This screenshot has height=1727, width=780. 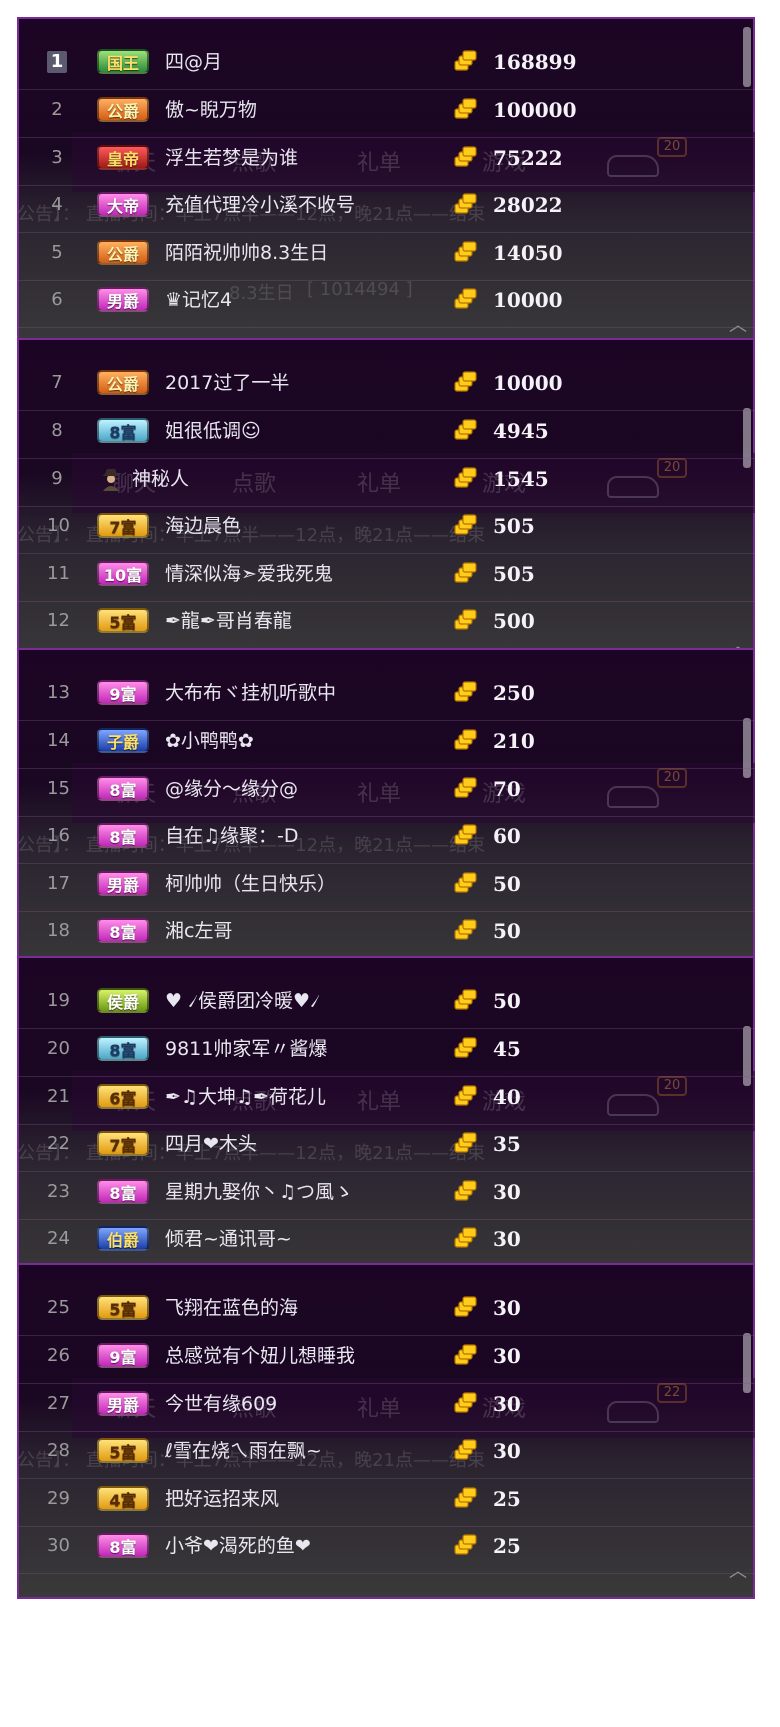 I want to click on user-name: 总感觉有个妞儿想睡我, so click(x=260, y=1356).